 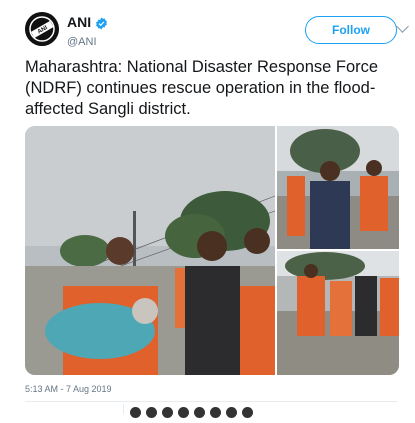 I want to click on tweet-timestamp: 5:13 AM - 7 Aug 2019, so click(x=68, y=389).